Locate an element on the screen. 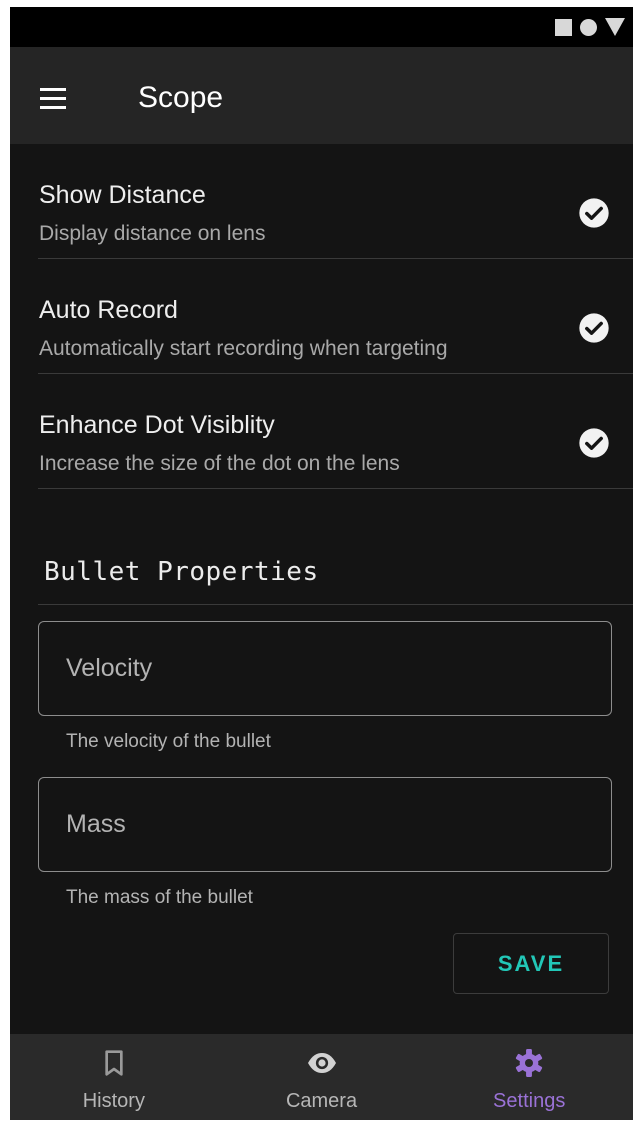  status-bar is located at coordinates (321, 27).